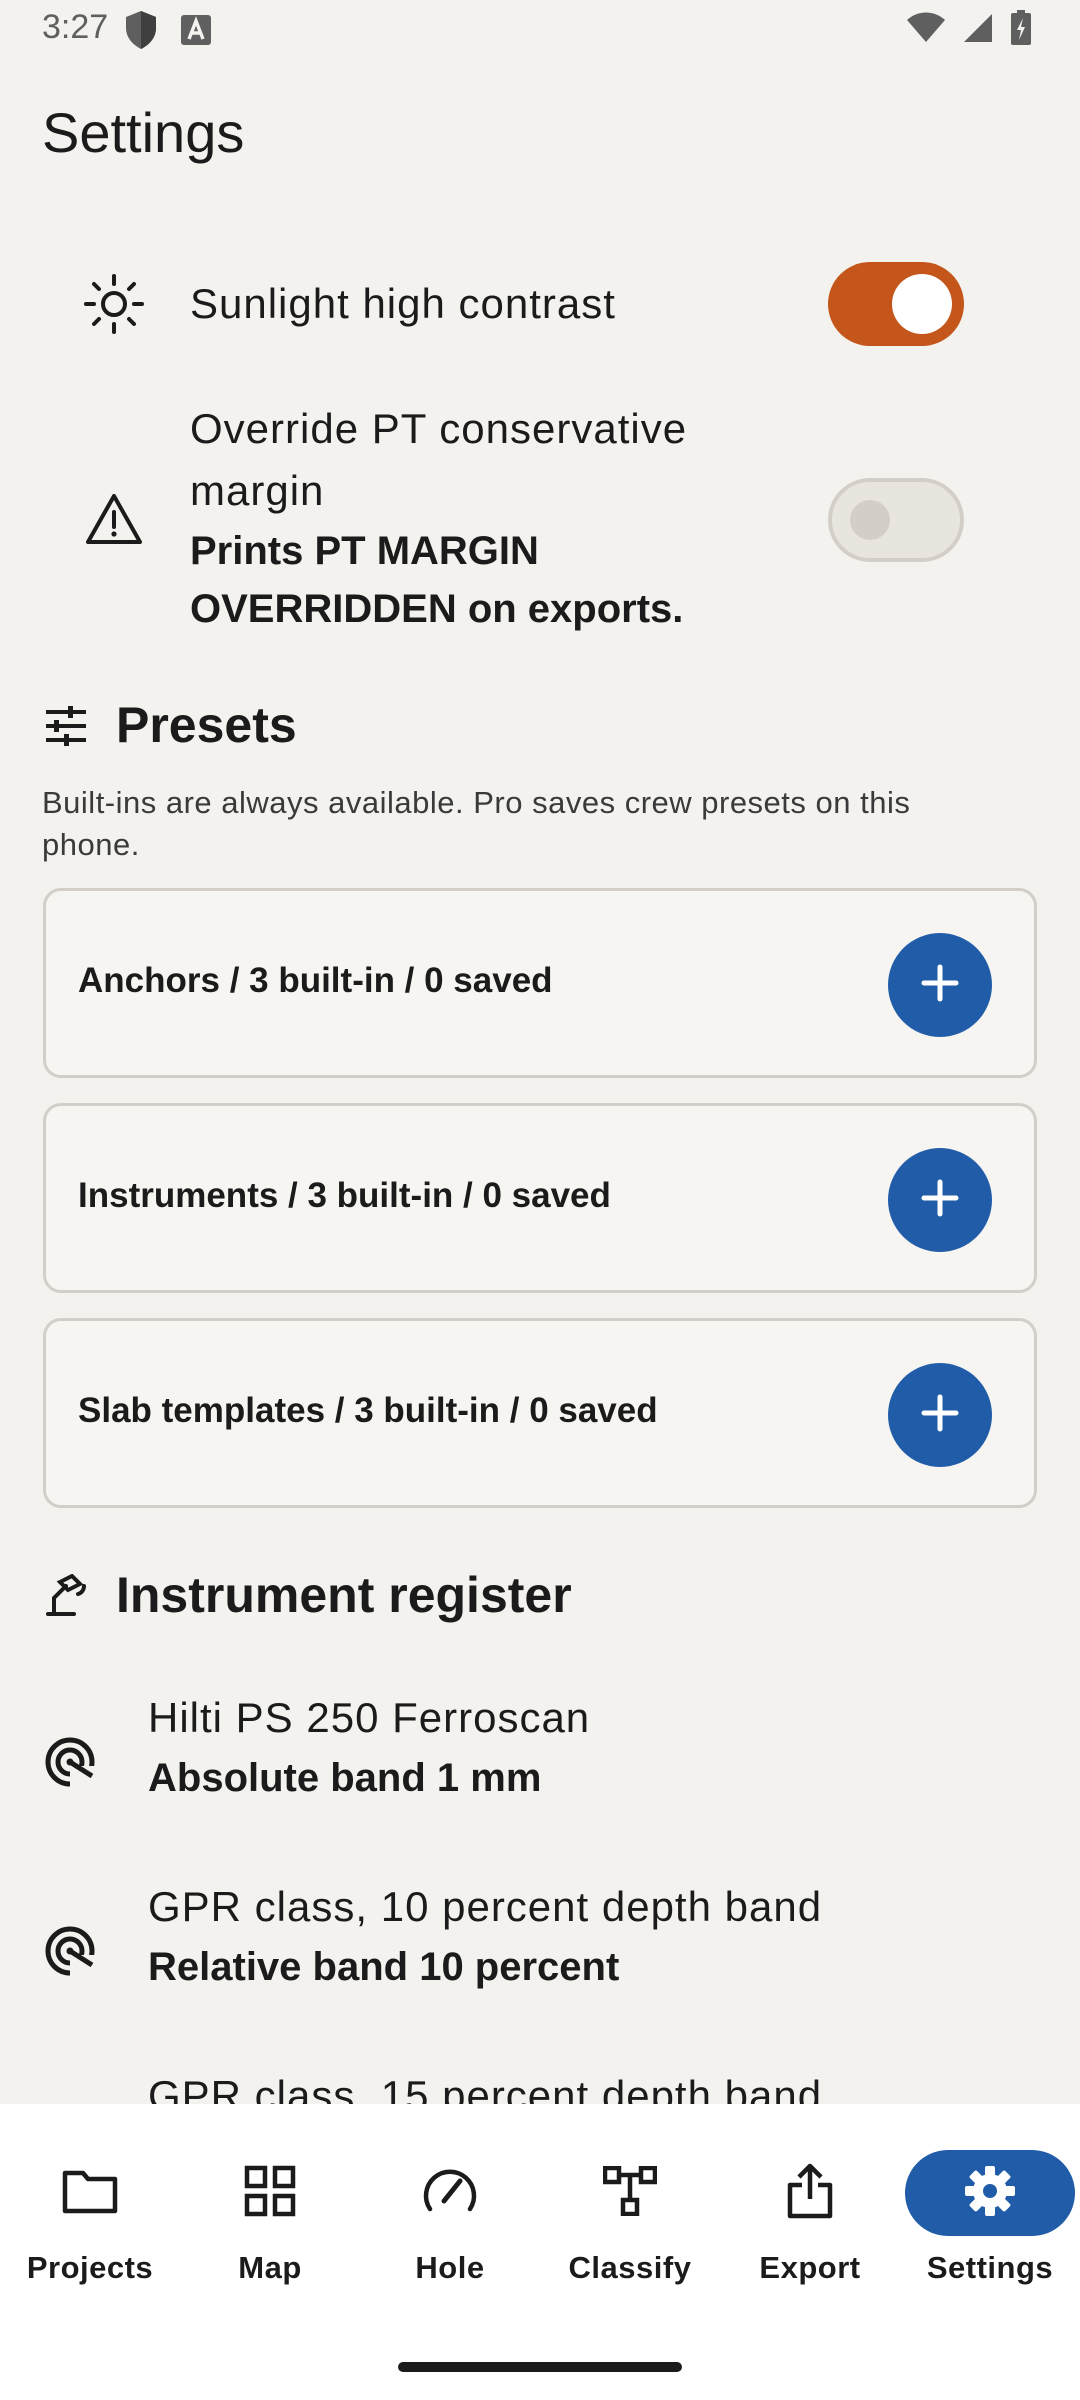  What do you see at coordinates (114, 306) in the screenshot?
I see `sun-icon` at bounding box center [114, 306].